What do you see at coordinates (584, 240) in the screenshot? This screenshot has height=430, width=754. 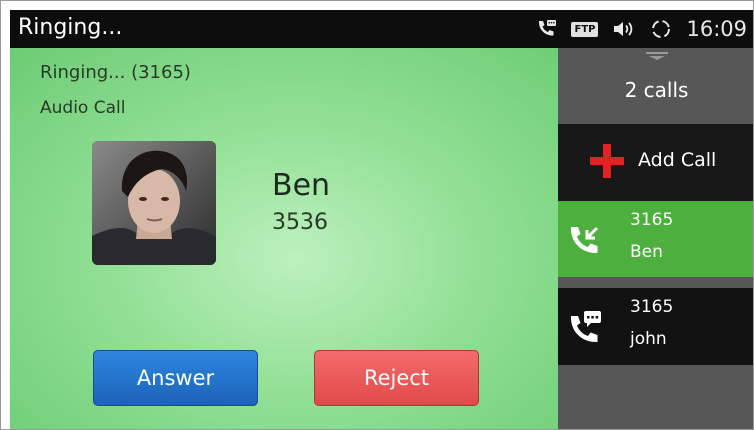 I see `incoming-call-icon` at bounding box center [584, 240].